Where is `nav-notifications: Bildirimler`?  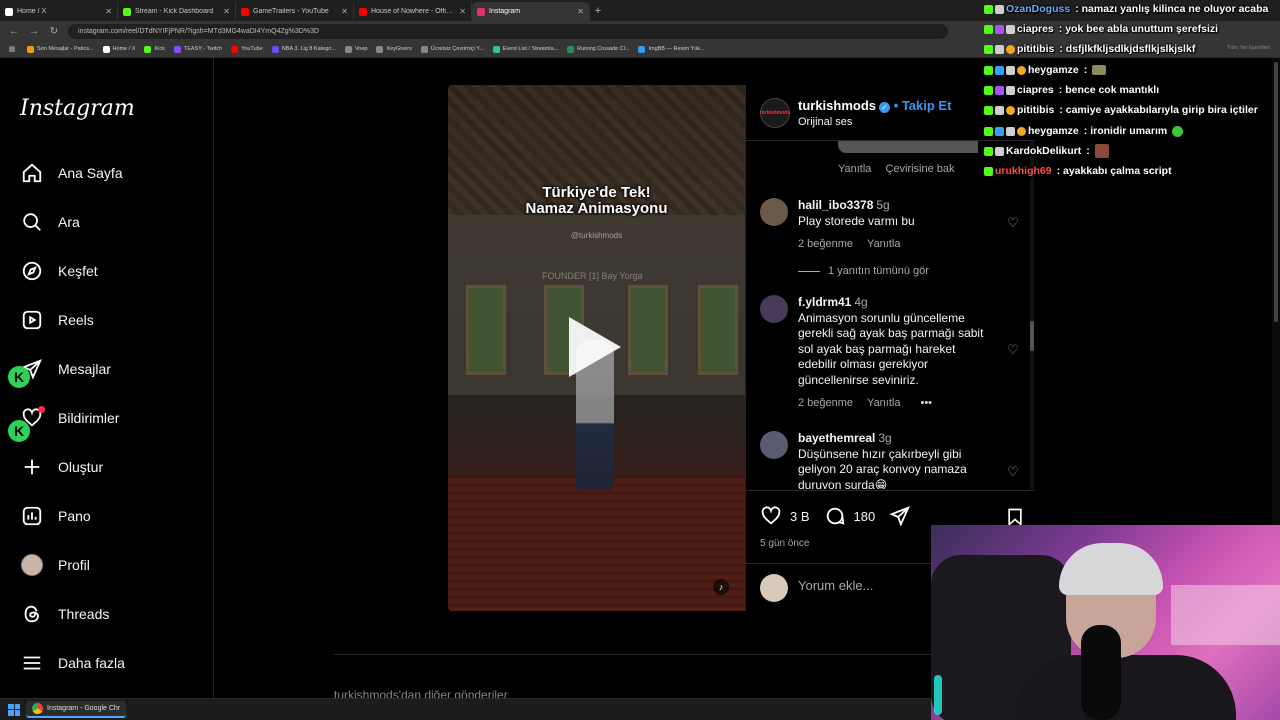
nav-notifications: Bildirimler is located at coordinates (107, 418).